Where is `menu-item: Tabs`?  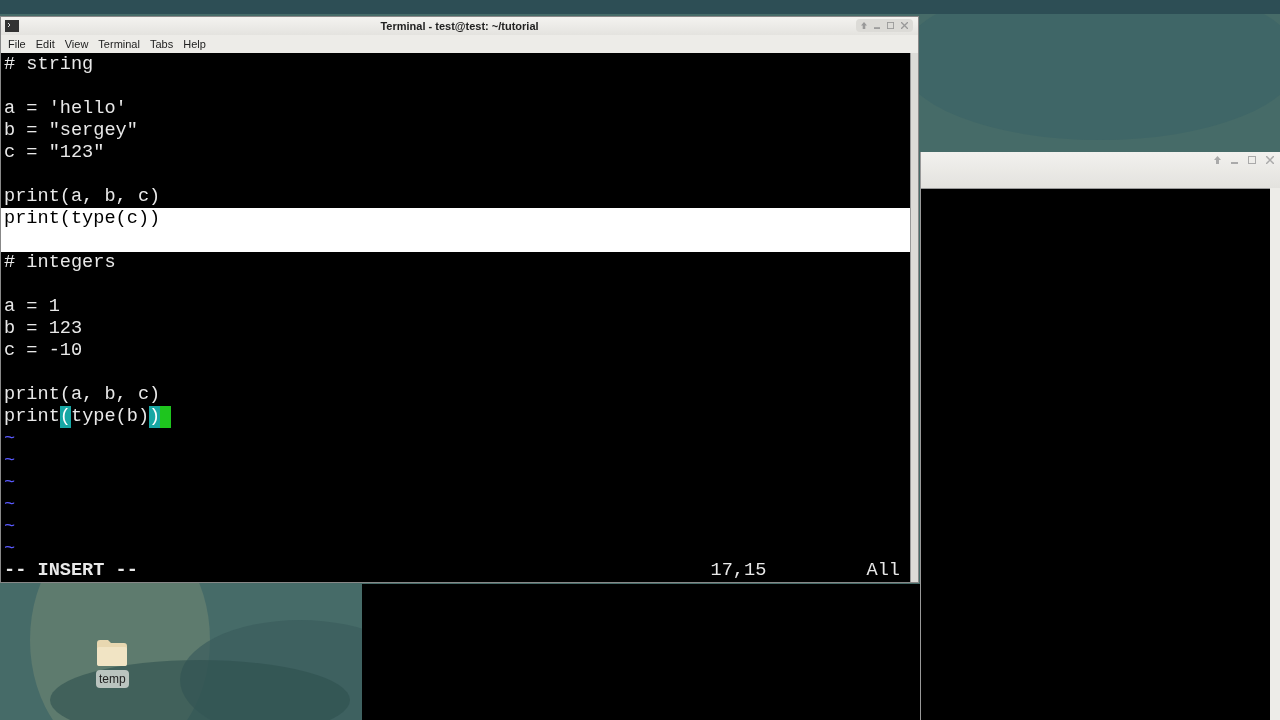
menu-item: Tabs is located at coordinates (161, 43).